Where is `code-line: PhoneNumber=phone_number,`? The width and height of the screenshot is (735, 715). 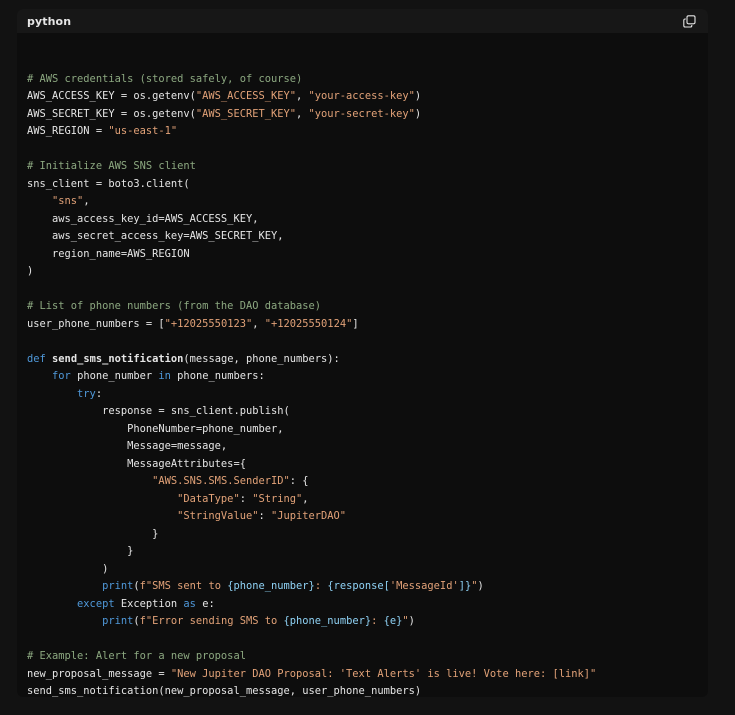 code-line: PhoneNumber=phone_number, is located at coordinates (155, 430).